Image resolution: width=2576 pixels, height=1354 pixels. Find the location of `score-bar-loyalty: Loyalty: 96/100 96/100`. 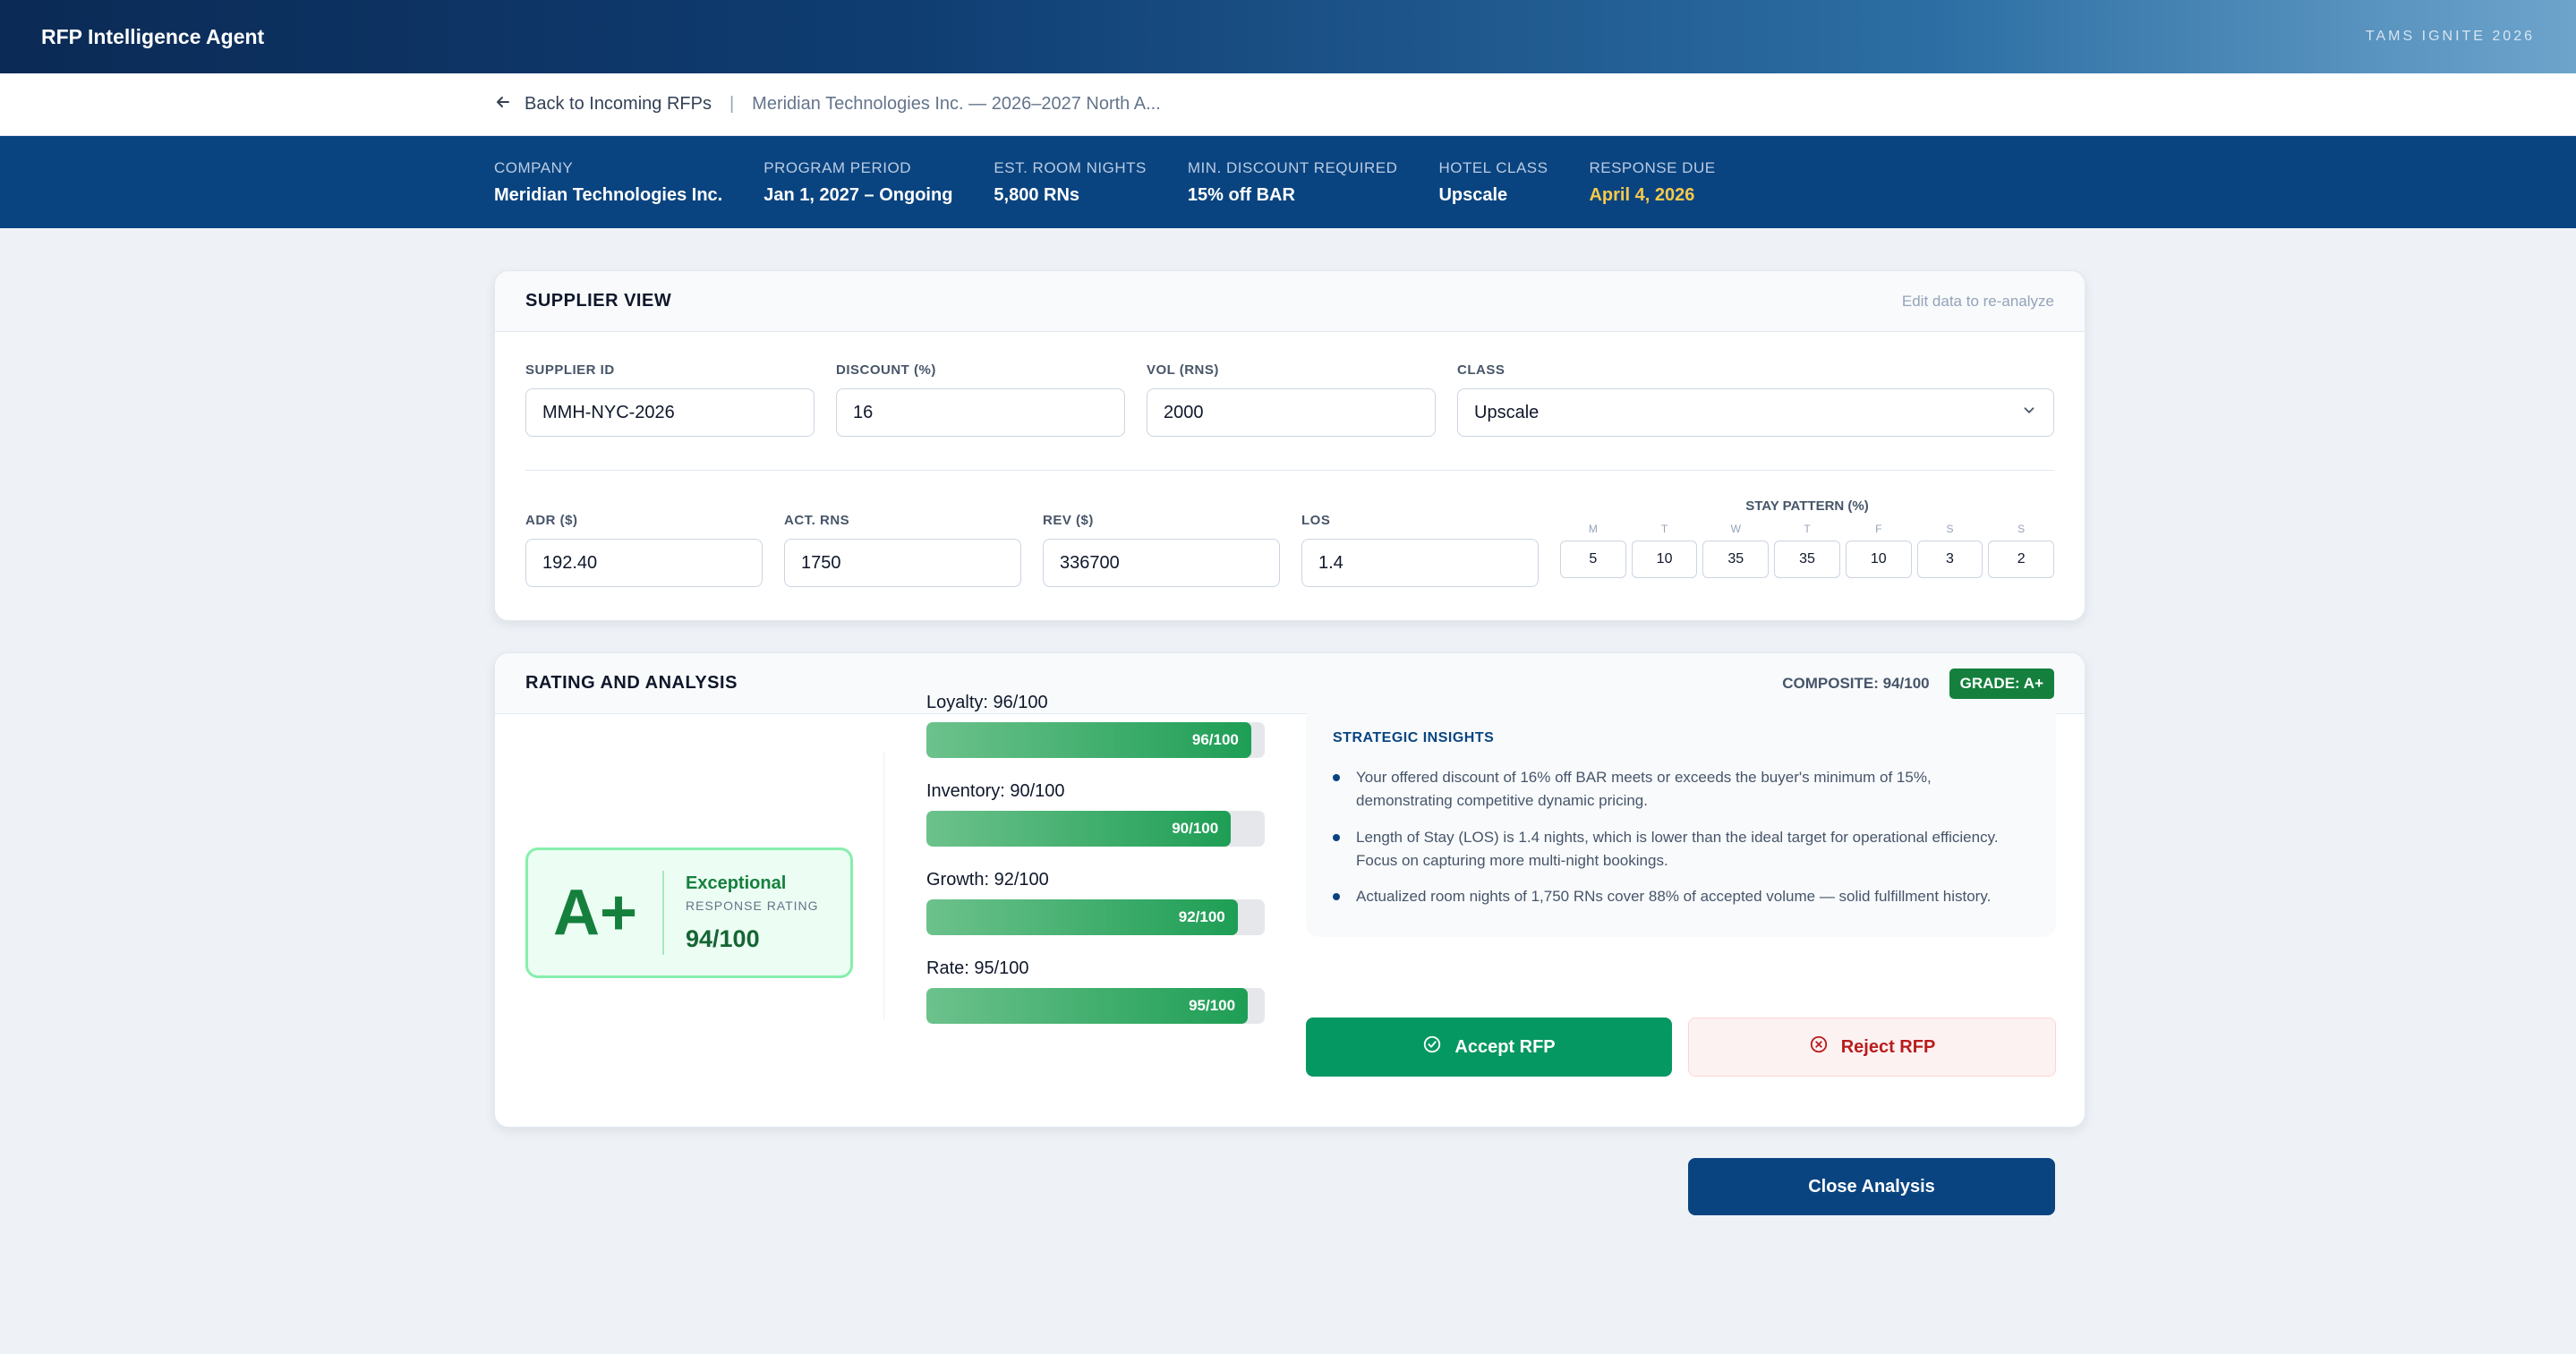

score-bar-loyalty: Loyalty: 96/100 96/100 is located at coordinates (1095, 726).